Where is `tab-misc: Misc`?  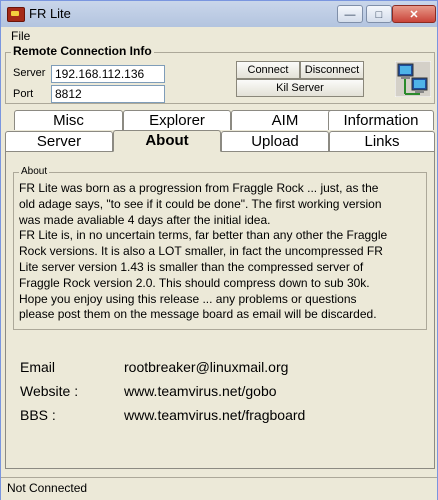 tab-misc: Misc is located at coordinates (68, 120).